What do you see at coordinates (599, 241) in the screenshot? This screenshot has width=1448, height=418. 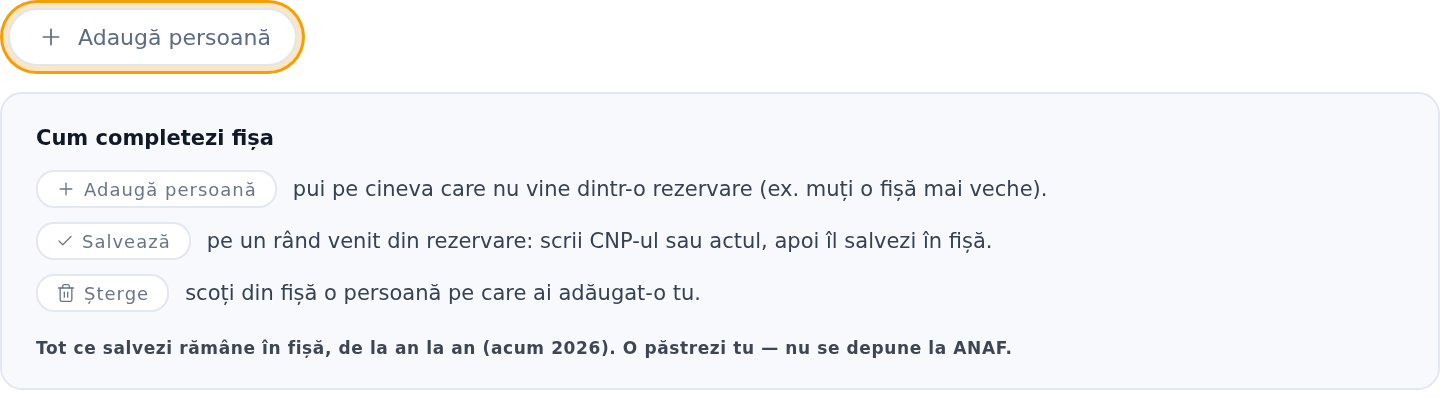 I see `help-text: pe un rând venit din rezervare: scrii CNP-ul sau actul, apoi îl salvezi în fișă.` at bounding box center [599, 241].